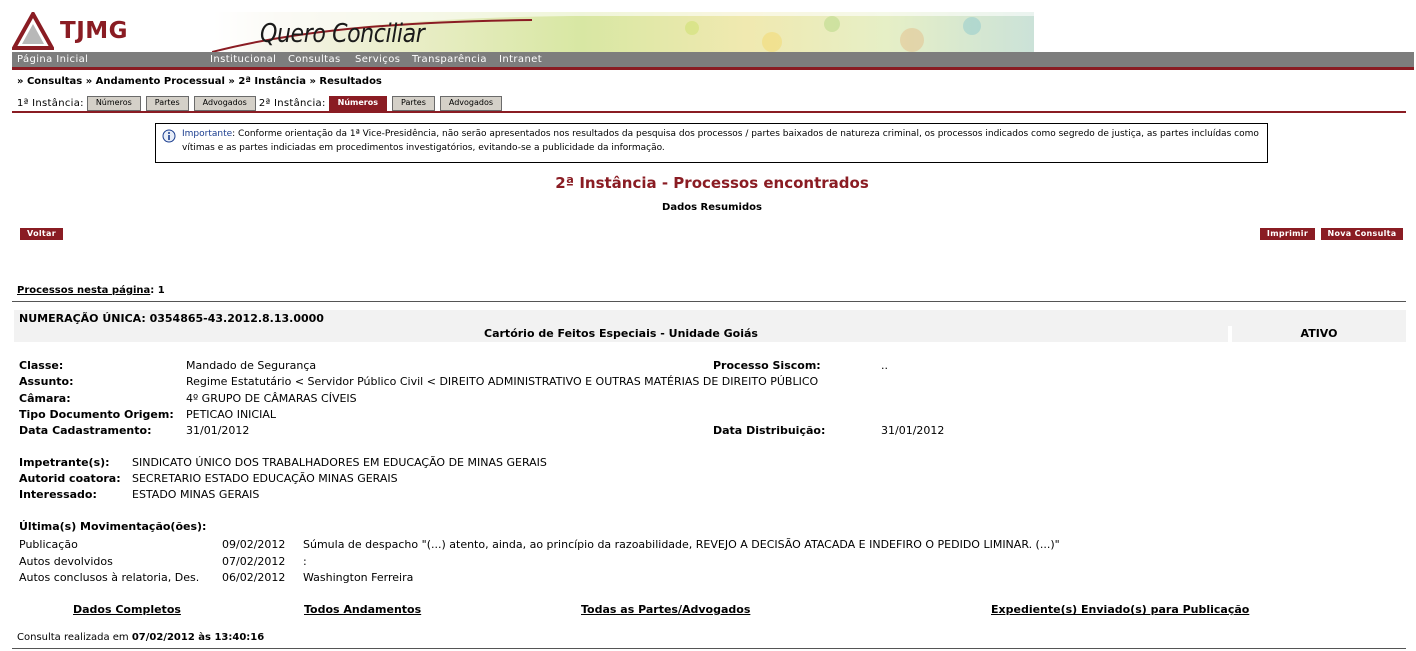 The width and height of the screenshot is (1416, 651). What do you see at coordinates (665, 609) in the screenshot?
I see `all-parties-link: Todas as Partes/Advogados` at bounding box center [665, 609].